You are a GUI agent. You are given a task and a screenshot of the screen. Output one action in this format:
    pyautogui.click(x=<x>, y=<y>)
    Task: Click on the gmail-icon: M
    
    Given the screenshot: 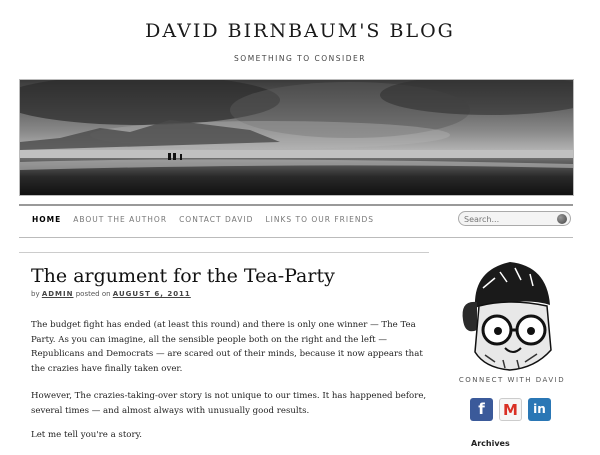 What is the action you would take?
    pyautogui.click(x=510, y=410)
    